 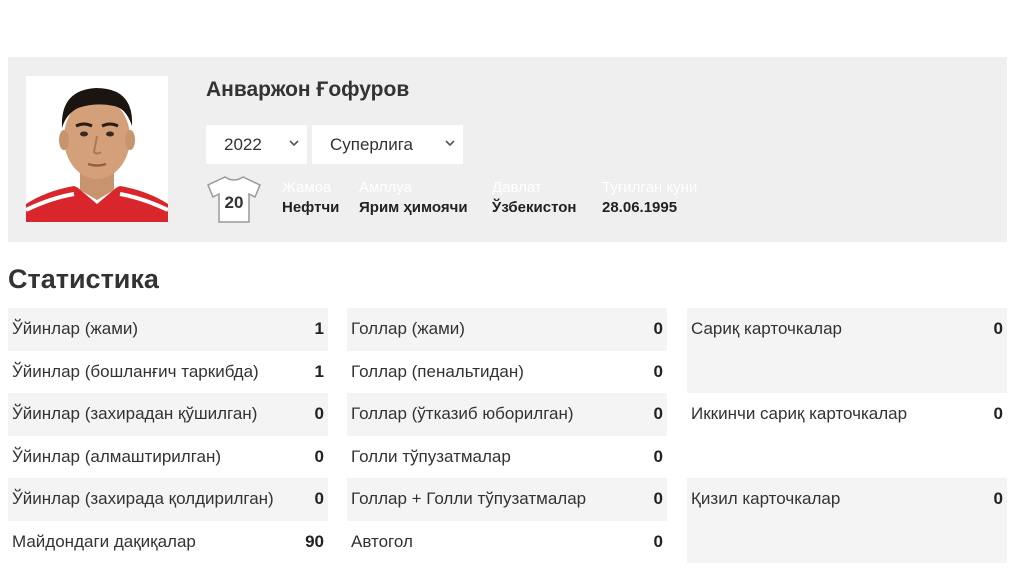 I want to click on info-position-value: Ярим ҳимоячи, so click(x=413, y=207).